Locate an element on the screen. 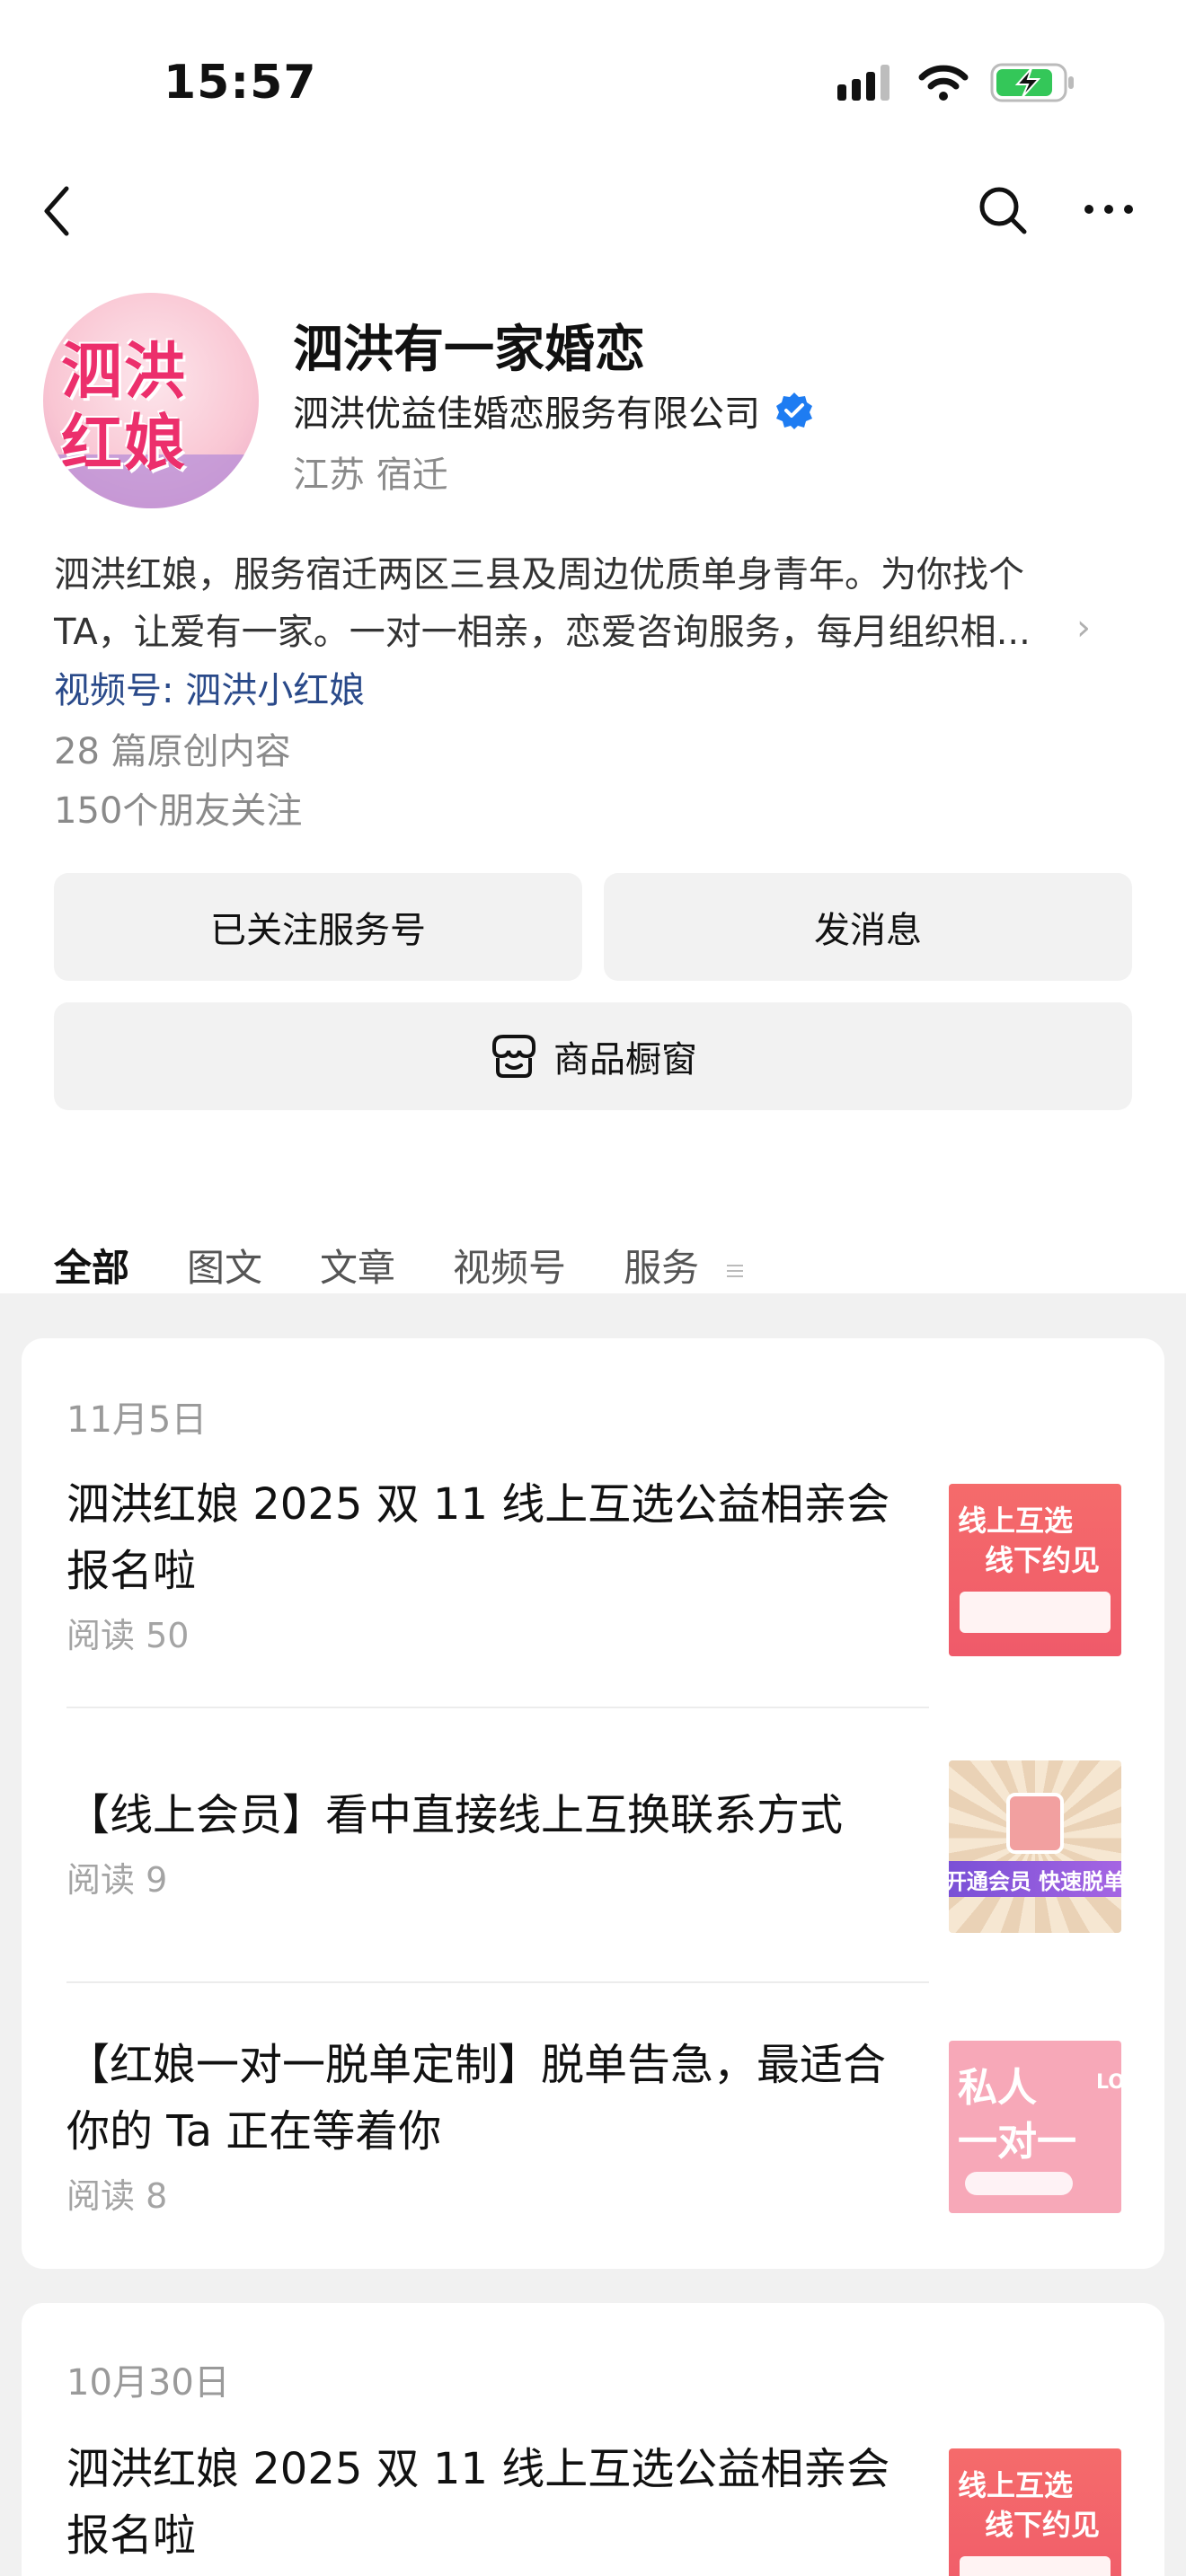 This screenshot has height=2576, width=1186. friends-following-count: 150个朋友关注 is located at coordinates (178, 807).